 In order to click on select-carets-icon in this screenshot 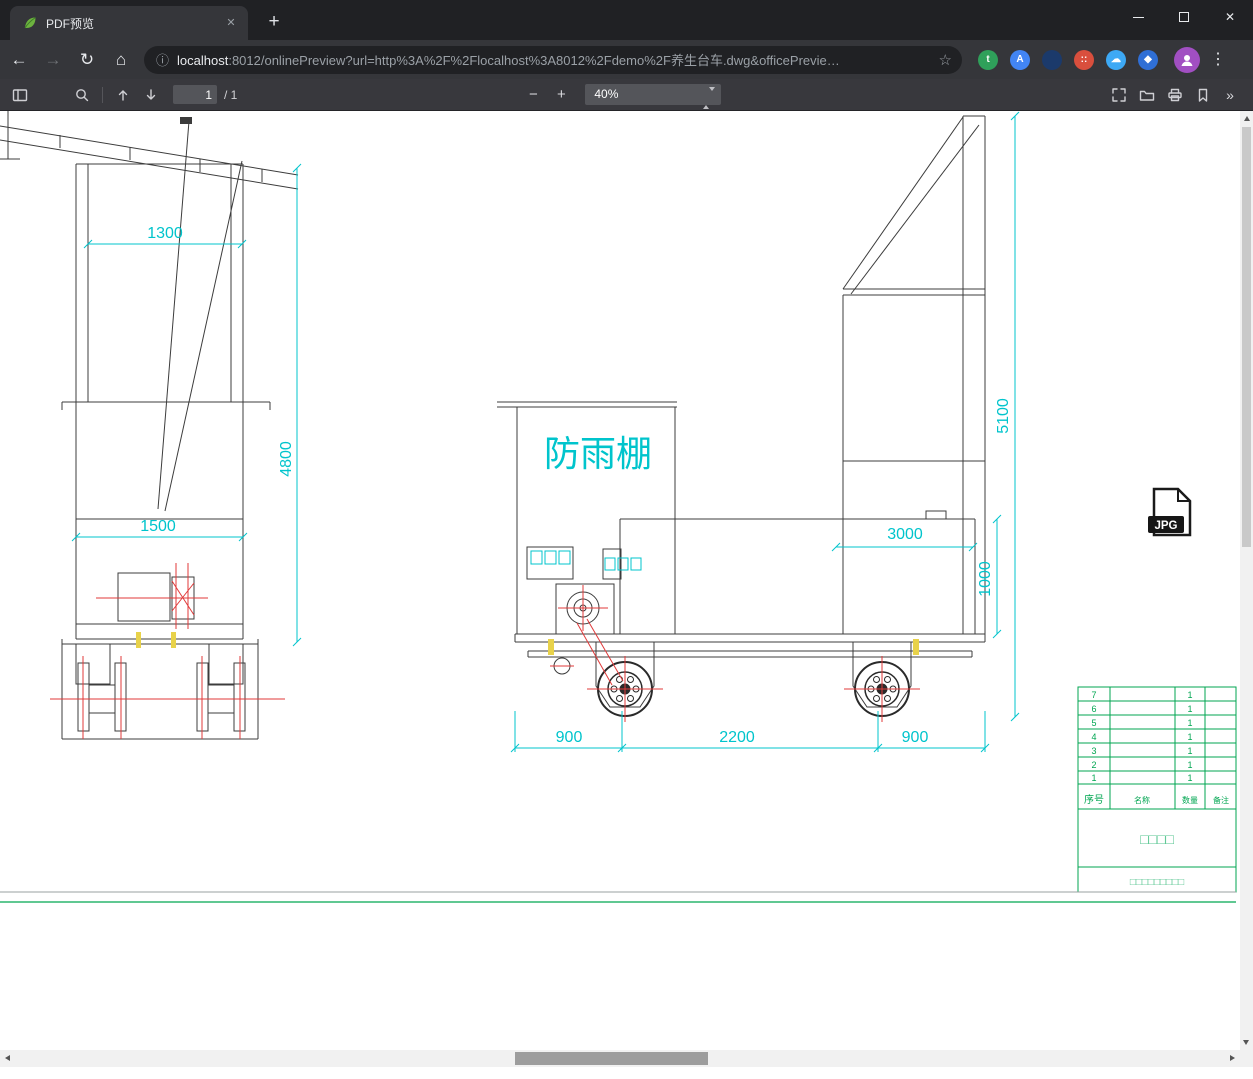, I will do `click(709, 98)`.